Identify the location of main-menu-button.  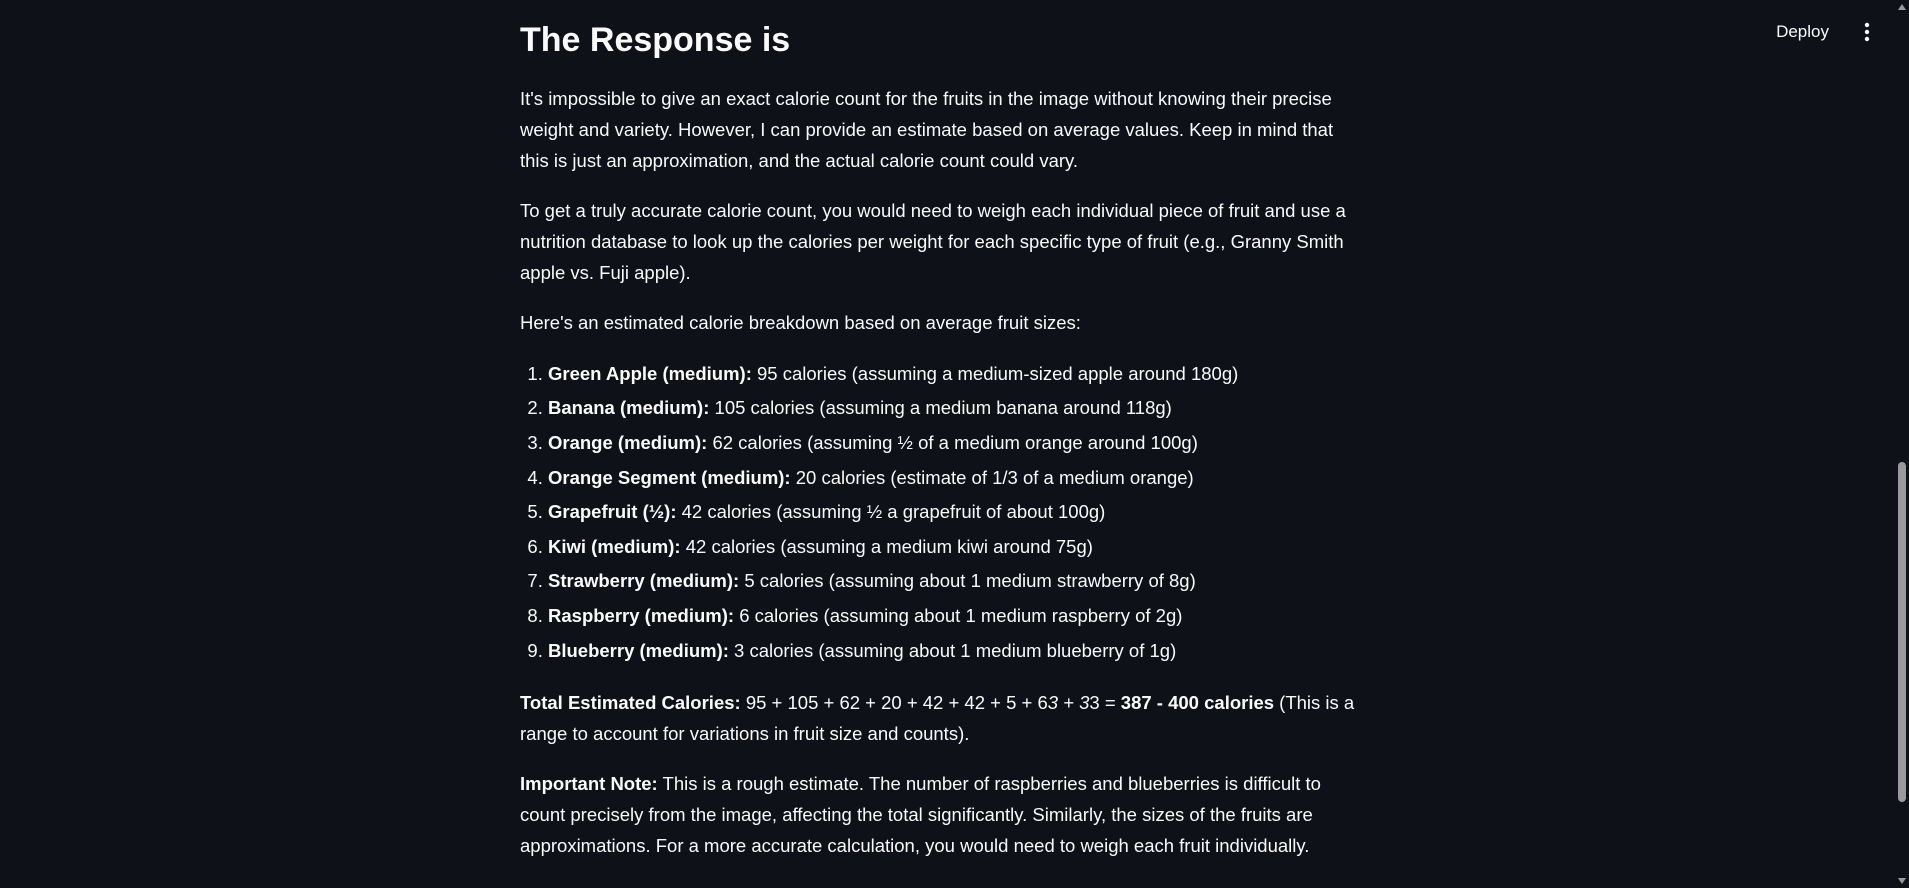
(1867, 32).